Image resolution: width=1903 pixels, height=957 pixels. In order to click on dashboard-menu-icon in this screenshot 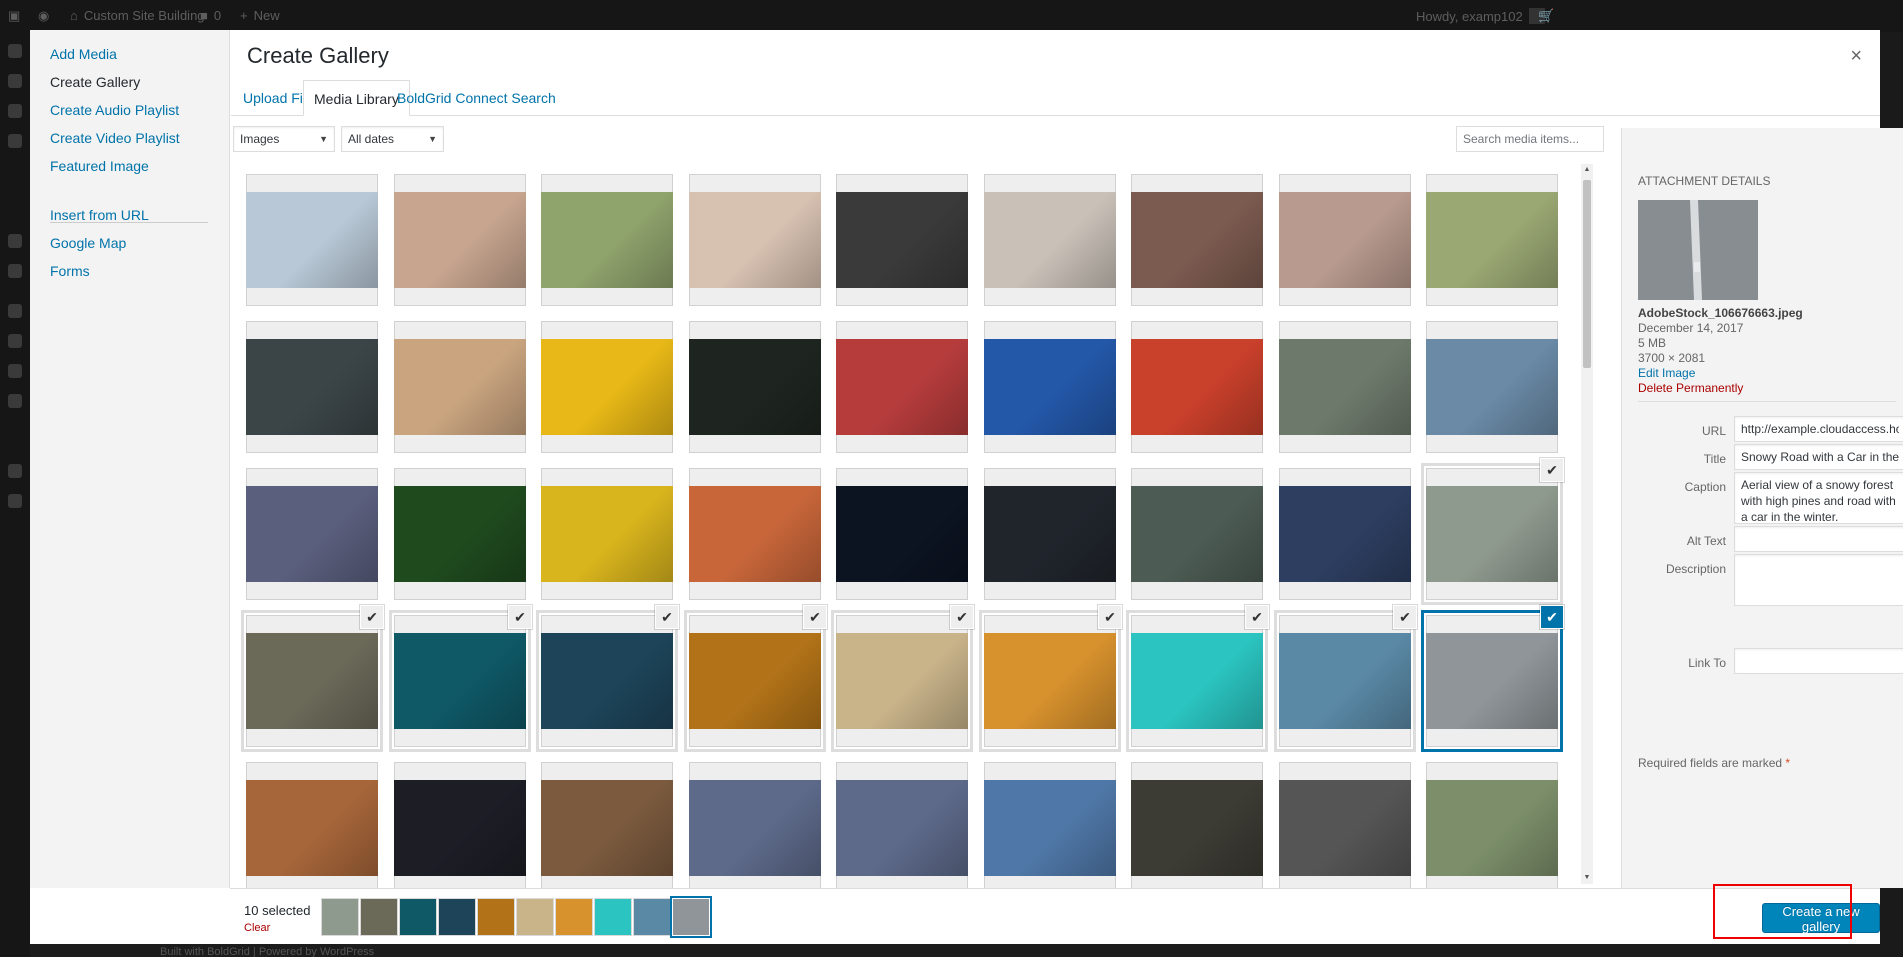, I will do `click(15, 51)`.